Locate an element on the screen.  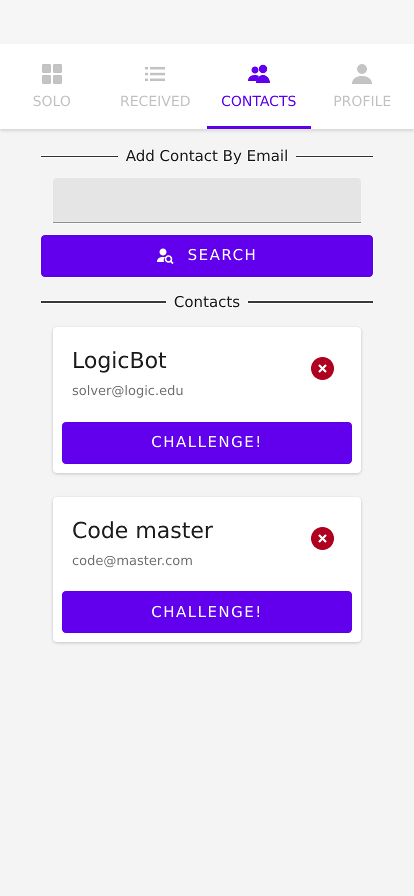
contact-email: code@master.com is located at coordinates (133, 561).